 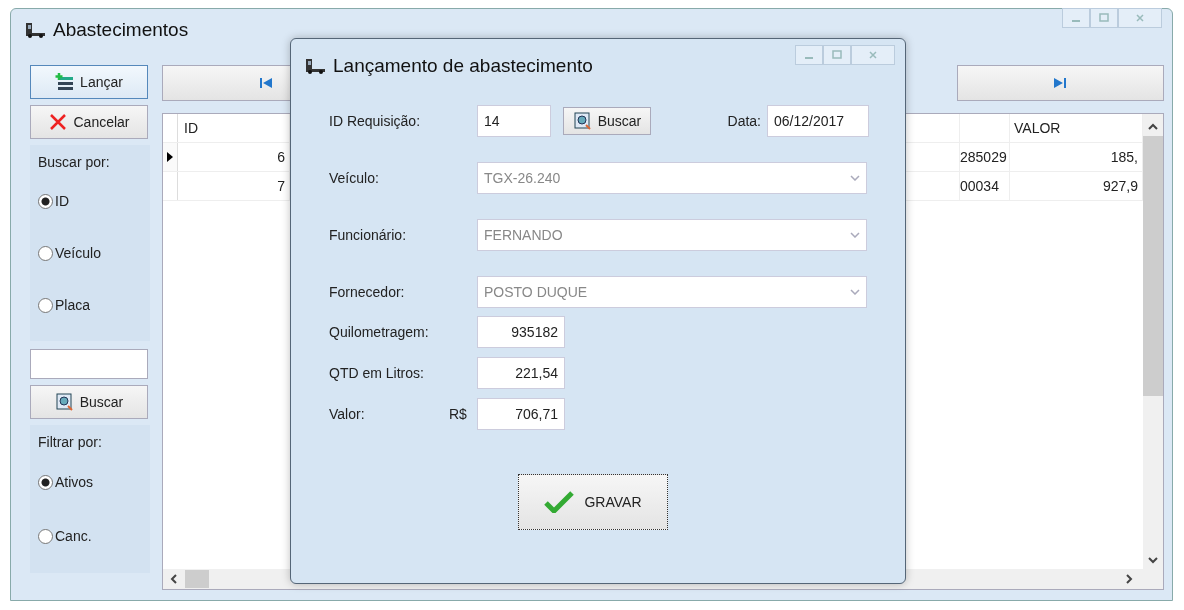 I want to click on date-field: 06/12/2017, so click(x=818, y=121).